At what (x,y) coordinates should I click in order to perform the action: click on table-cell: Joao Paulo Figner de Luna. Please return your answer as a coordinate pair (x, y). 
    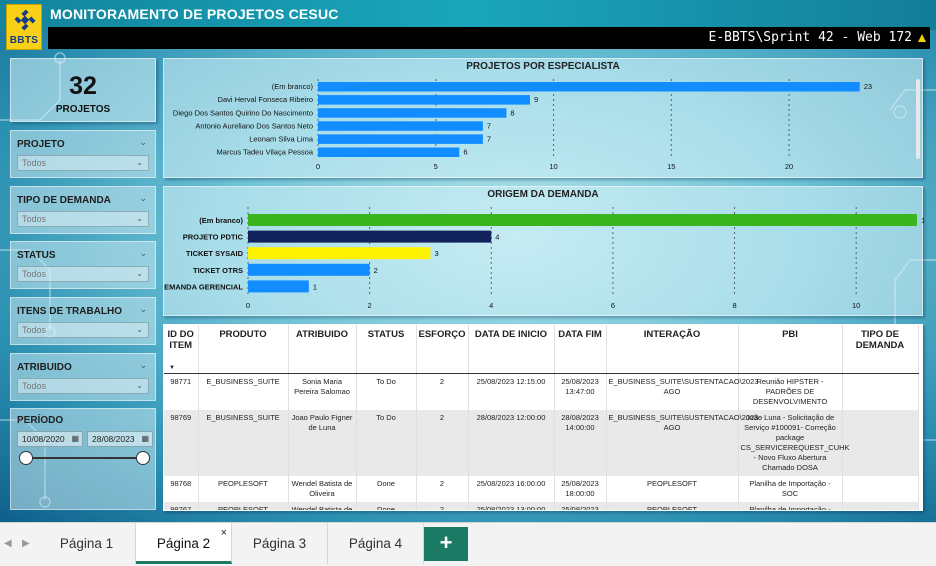
    Looking at the image, I should click on (322, 442).